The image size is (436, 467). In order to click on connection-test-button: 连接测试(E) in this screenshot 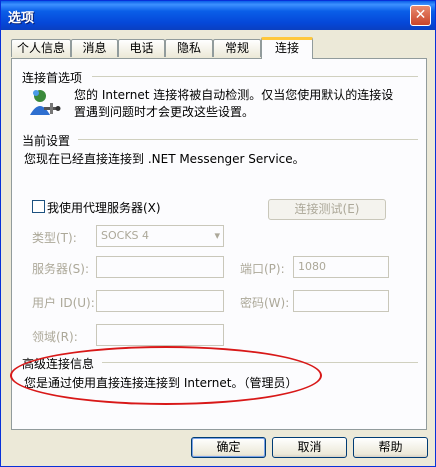, I will do `click(327, 209)`.